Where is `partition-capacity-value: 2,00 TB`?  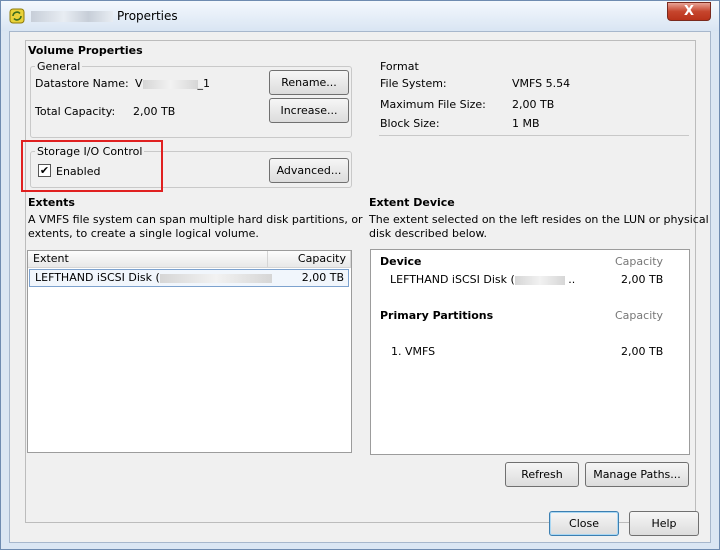
partition-capacity-value: 2,00 TB is located at coordinates (642, 351).